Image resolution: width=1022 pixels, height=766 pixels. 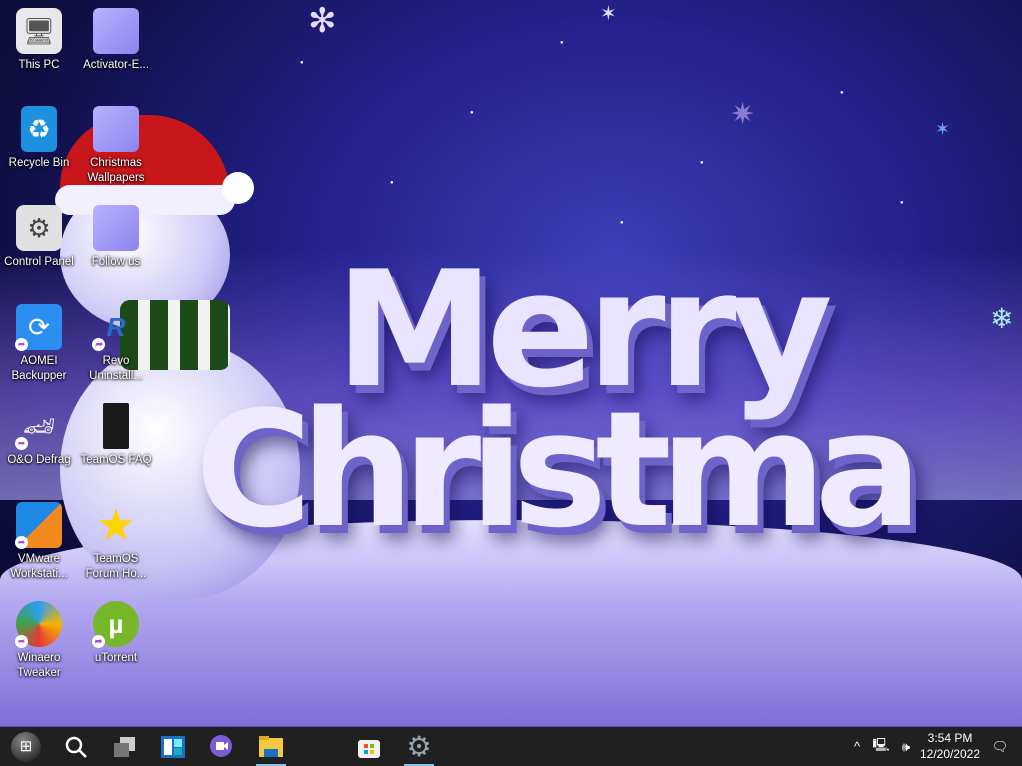 I want to click on icon-label: TeamOS FAQ, so click(x=116, y=460).